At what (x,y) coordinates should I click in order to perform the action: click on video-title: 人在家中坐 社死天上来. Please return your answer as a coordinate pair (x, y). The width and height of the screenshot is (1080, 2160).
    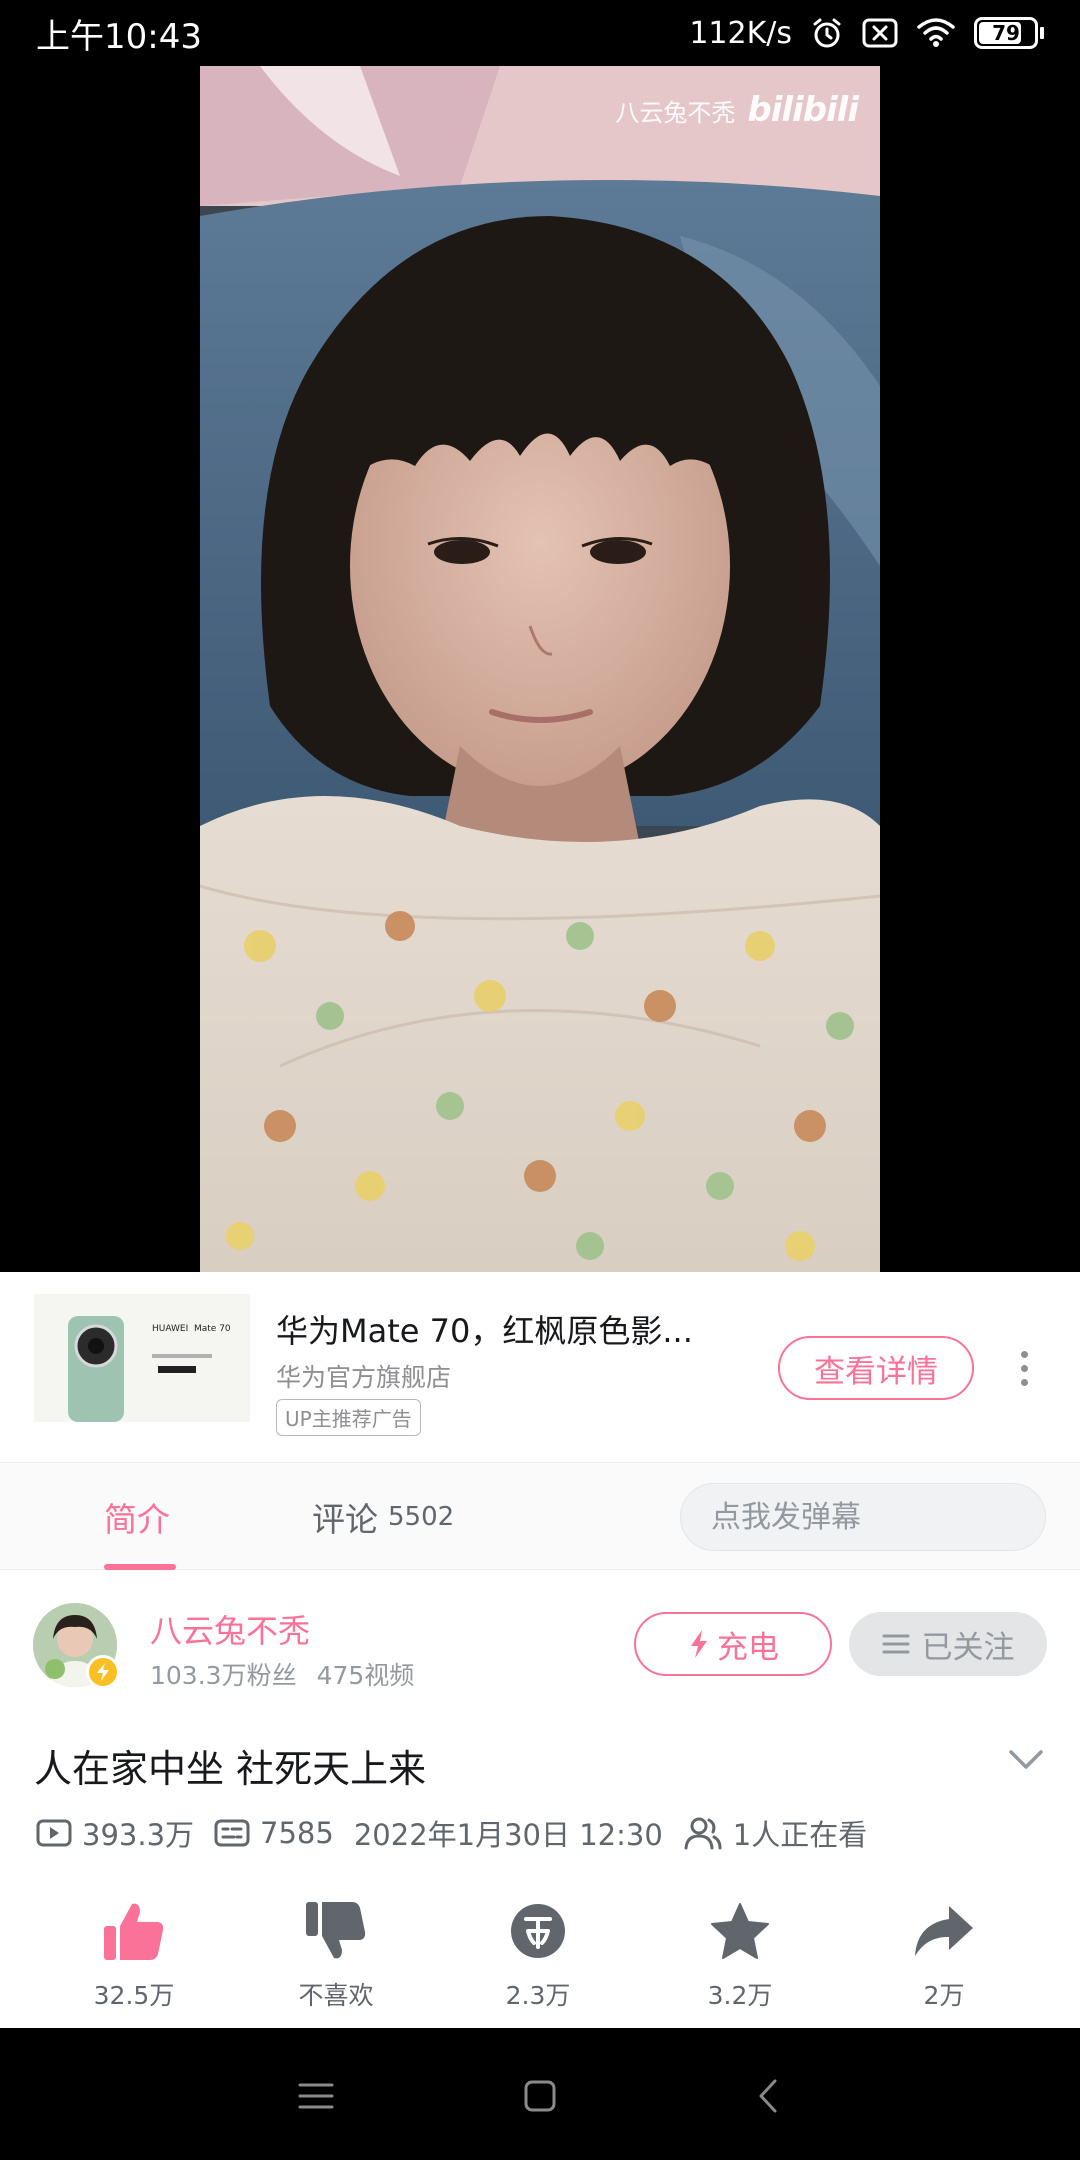
    Looking at the image, I should click on (230, 1769).